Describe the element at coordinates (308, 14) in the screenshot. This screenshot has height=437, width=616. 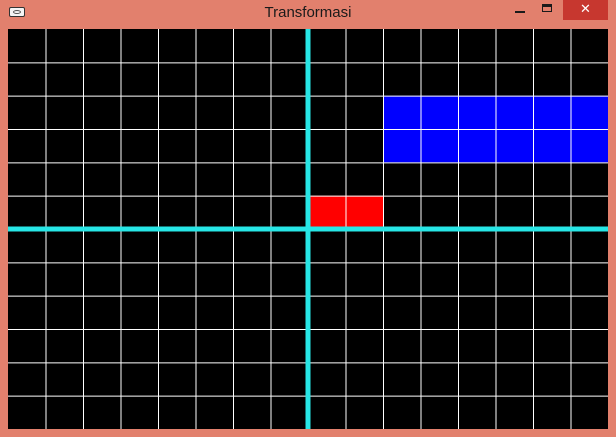
I see `title-bar: Transformasi ✕` at that location.